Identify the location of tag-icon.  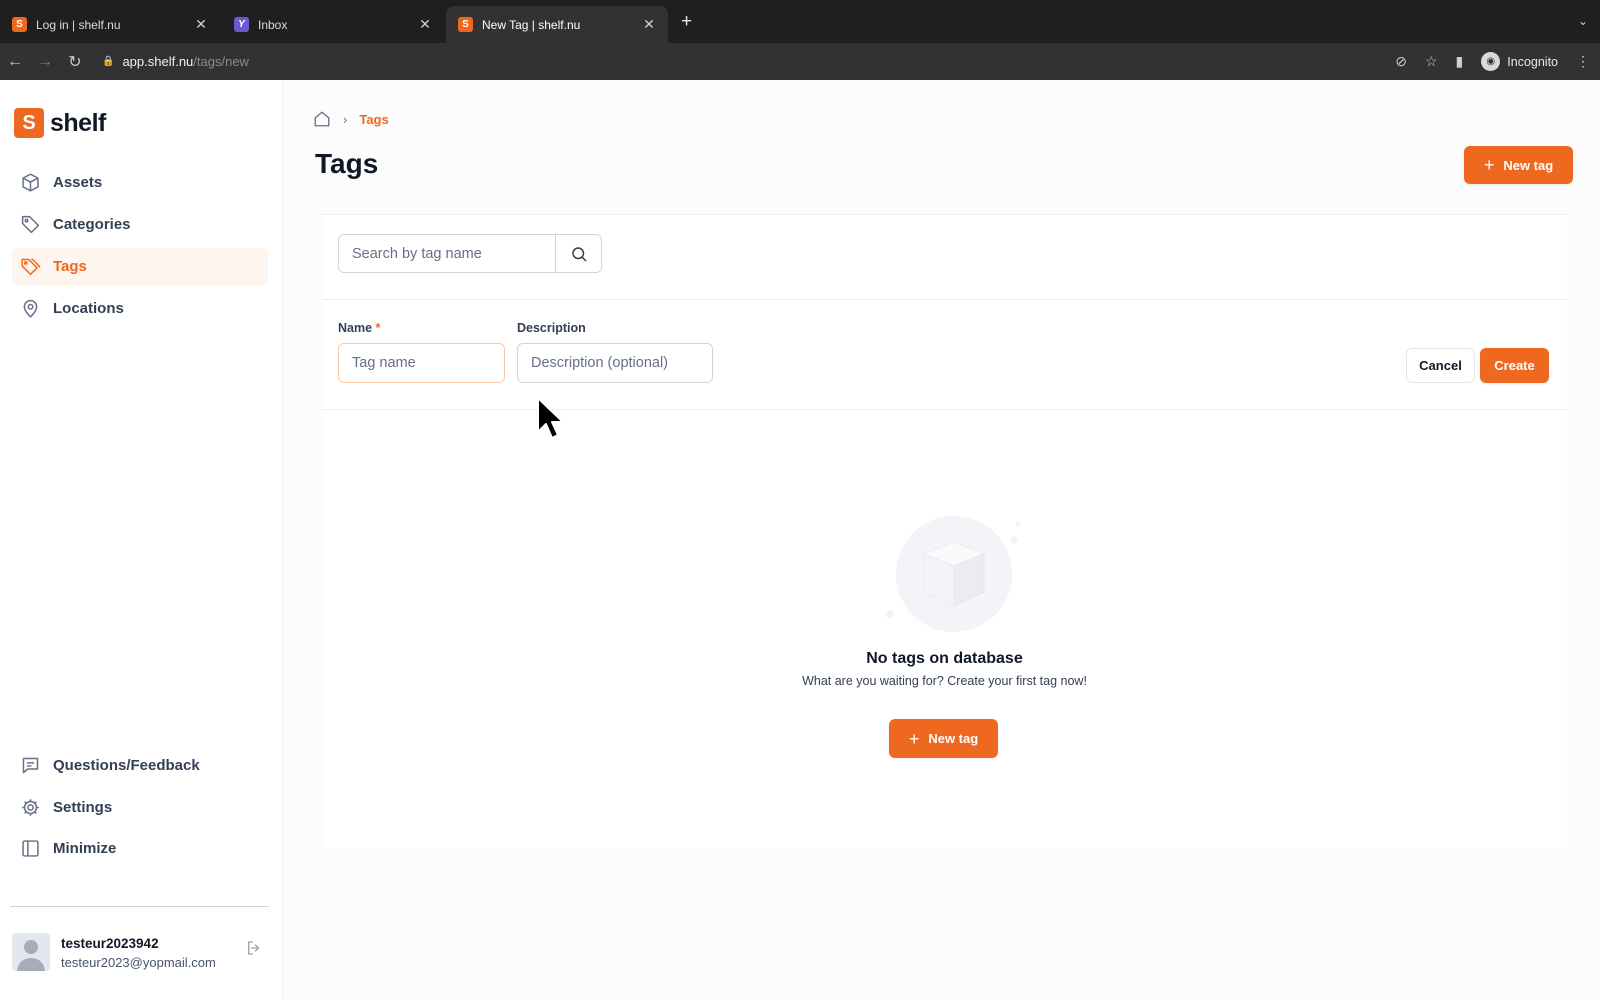
(30, 224).